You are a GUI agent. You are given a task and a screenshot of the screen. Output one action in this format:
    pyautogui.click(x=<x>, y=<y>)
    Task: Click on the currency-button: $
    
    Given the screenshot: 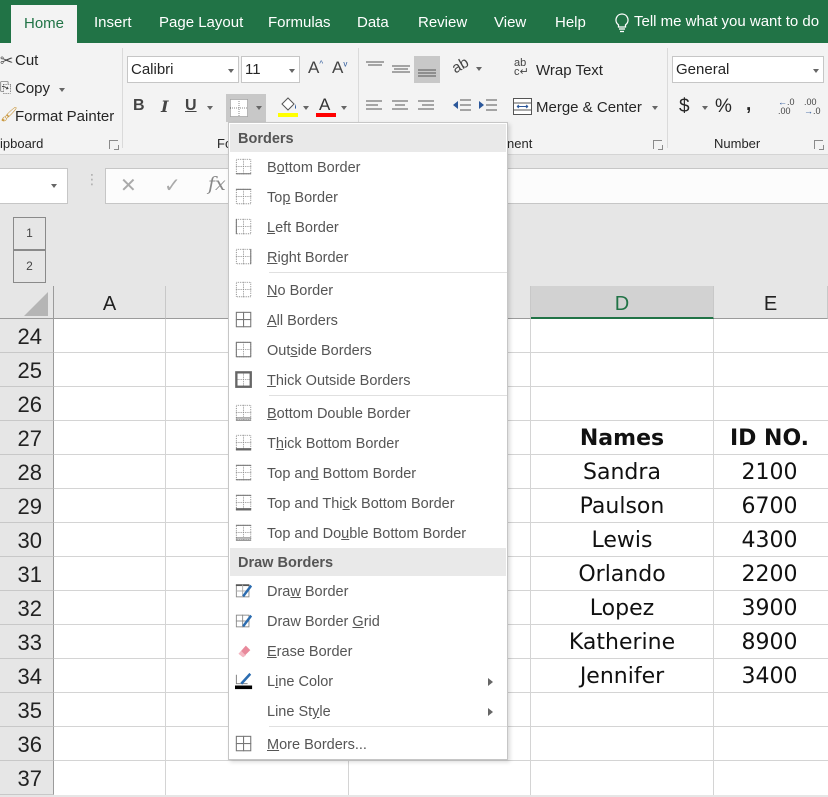 What is the action you would take?
    pyautogui.click(x=684, y=107)
    